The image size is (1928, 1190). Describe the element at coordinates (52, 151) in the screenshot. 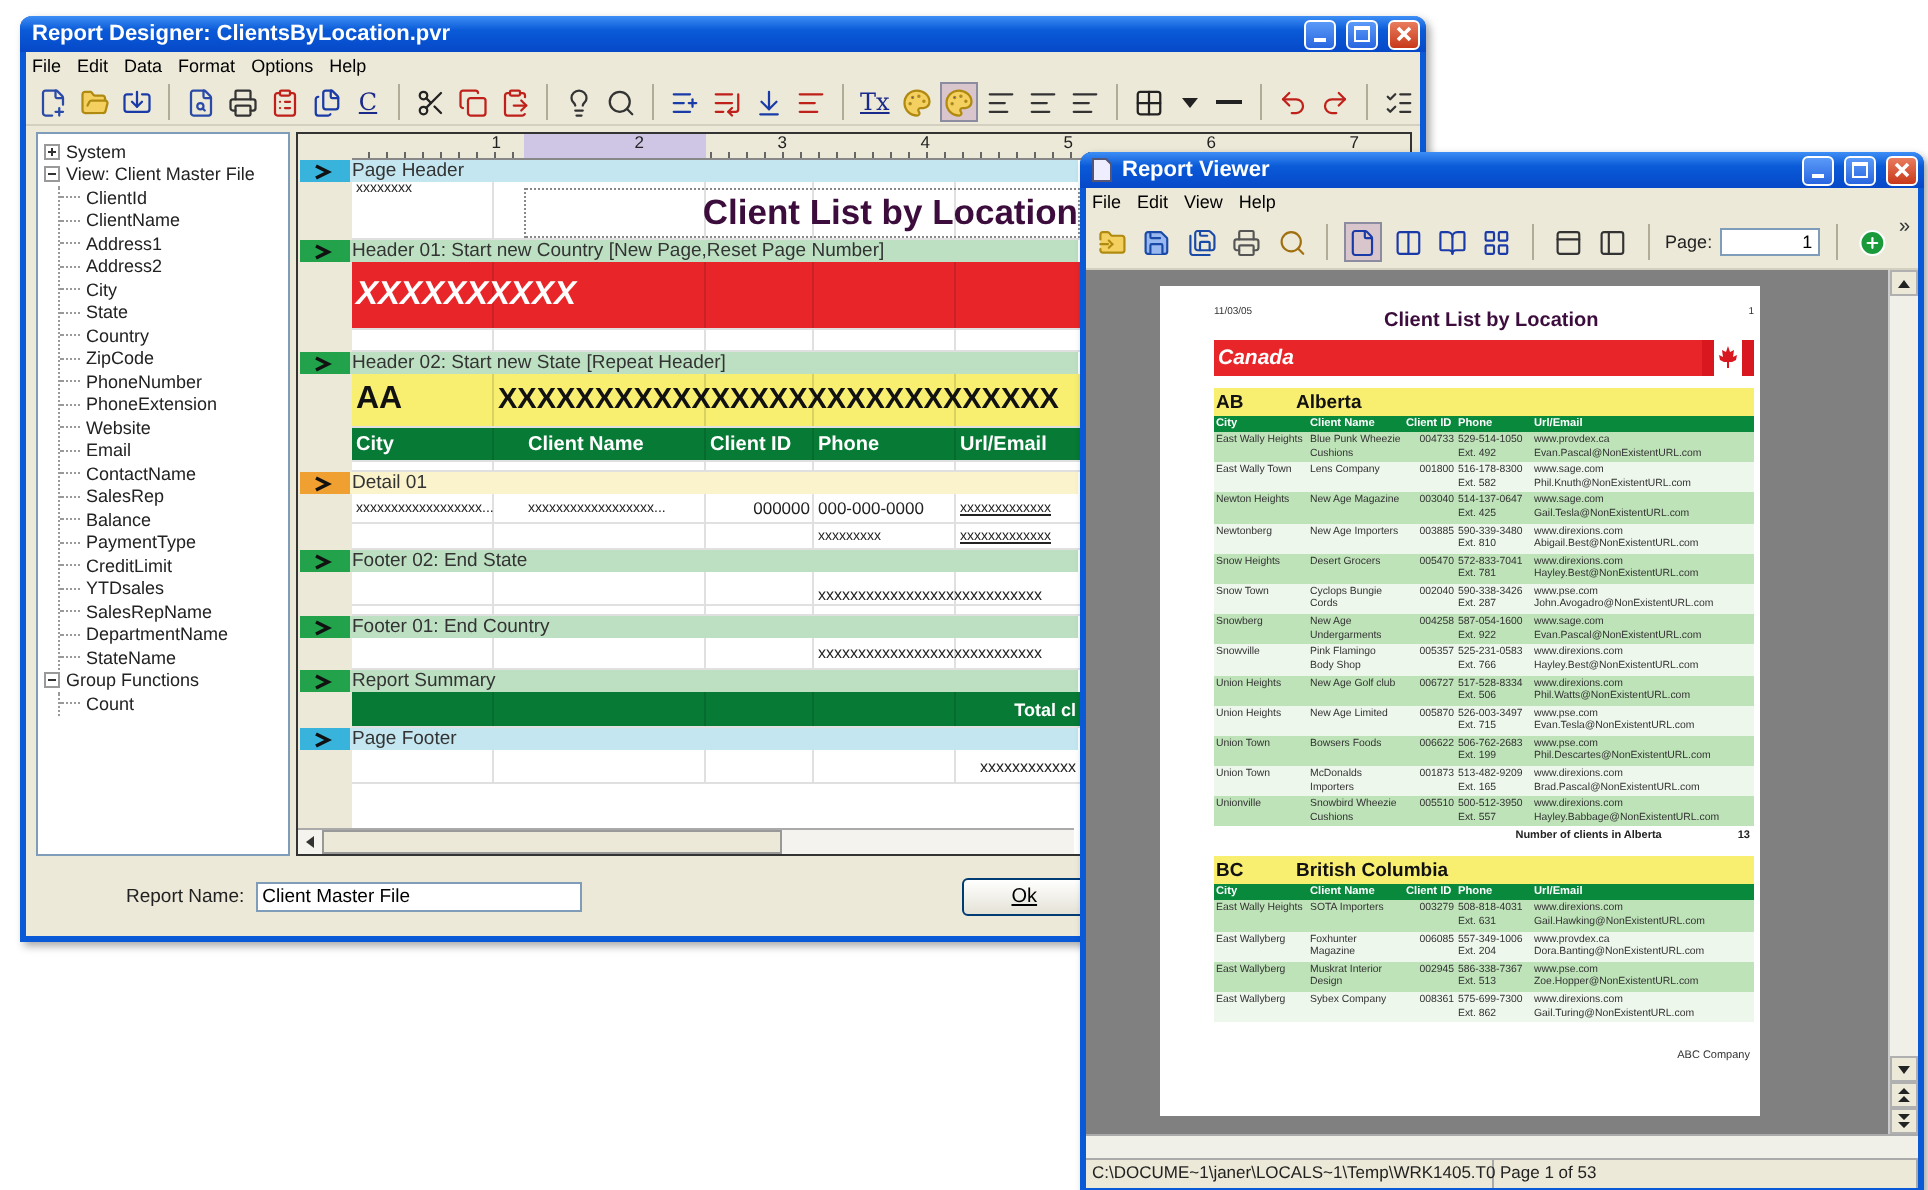

I see `expand-icon` at that location.